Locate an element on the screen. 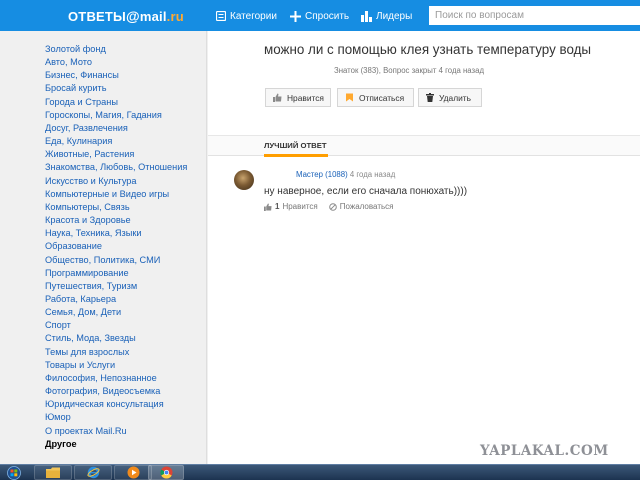  sidebar-item: Юридическая консультация is located at coordinates (116, 404).